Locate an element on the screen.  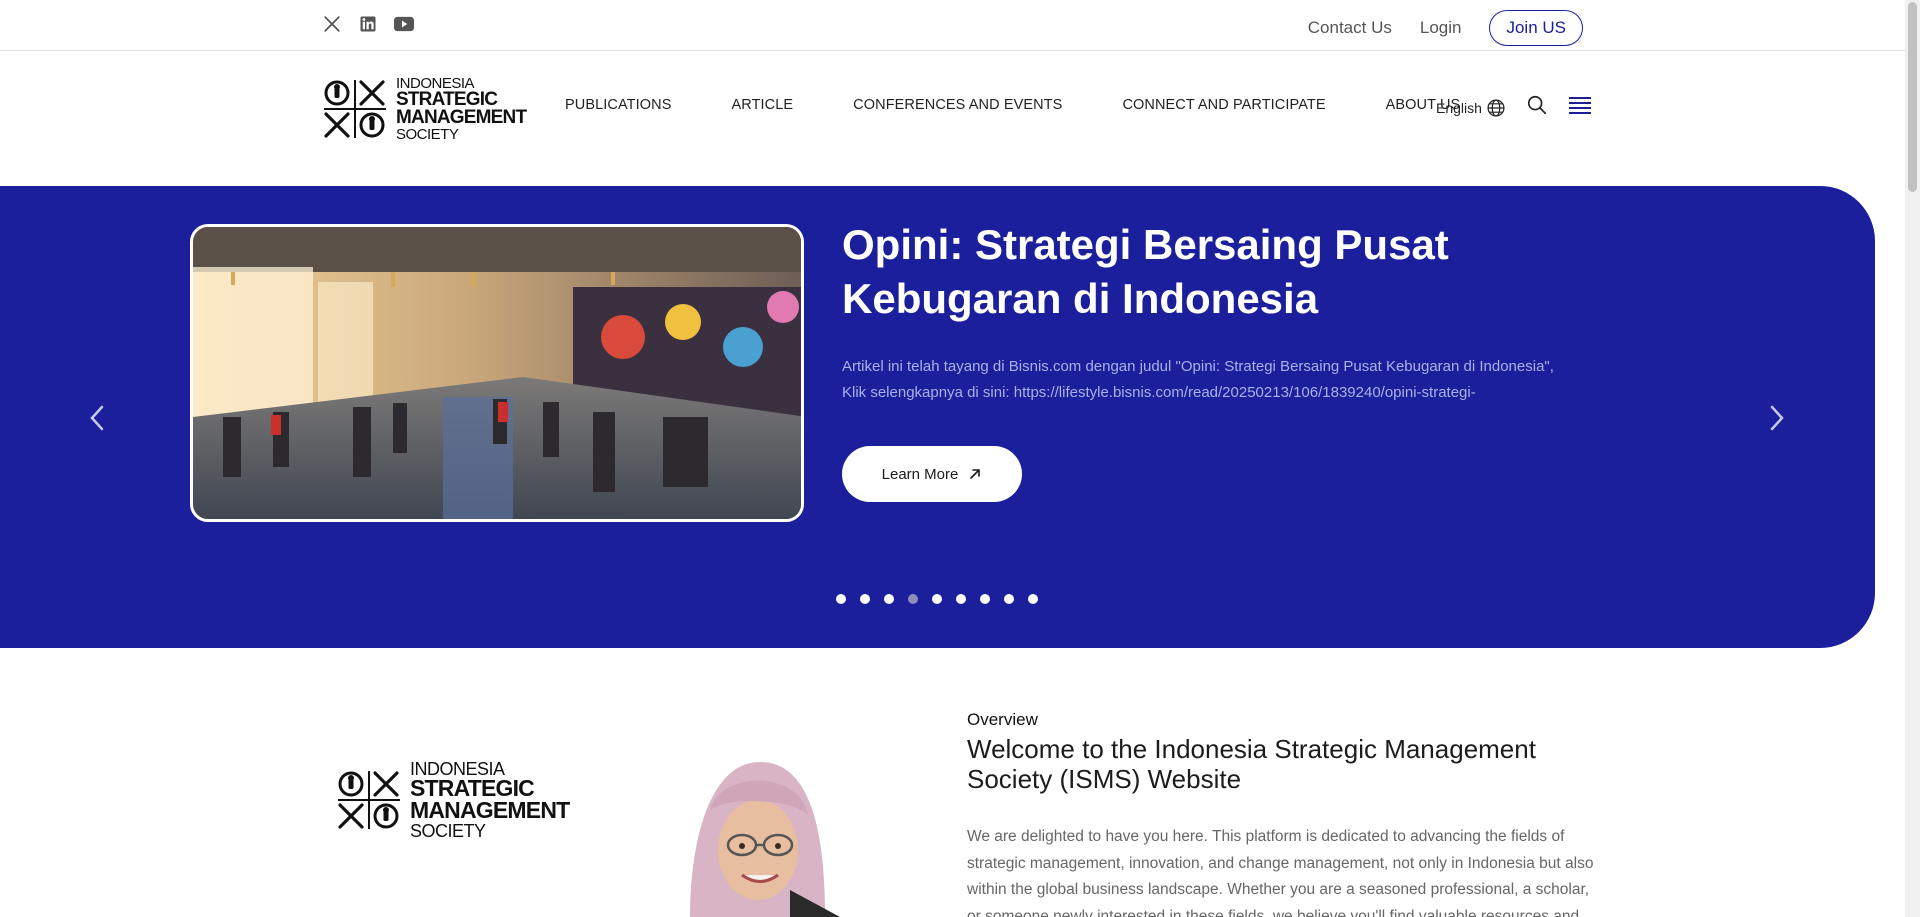
next-slide-chevron-right-icon is located at coordinates (1777, 420).